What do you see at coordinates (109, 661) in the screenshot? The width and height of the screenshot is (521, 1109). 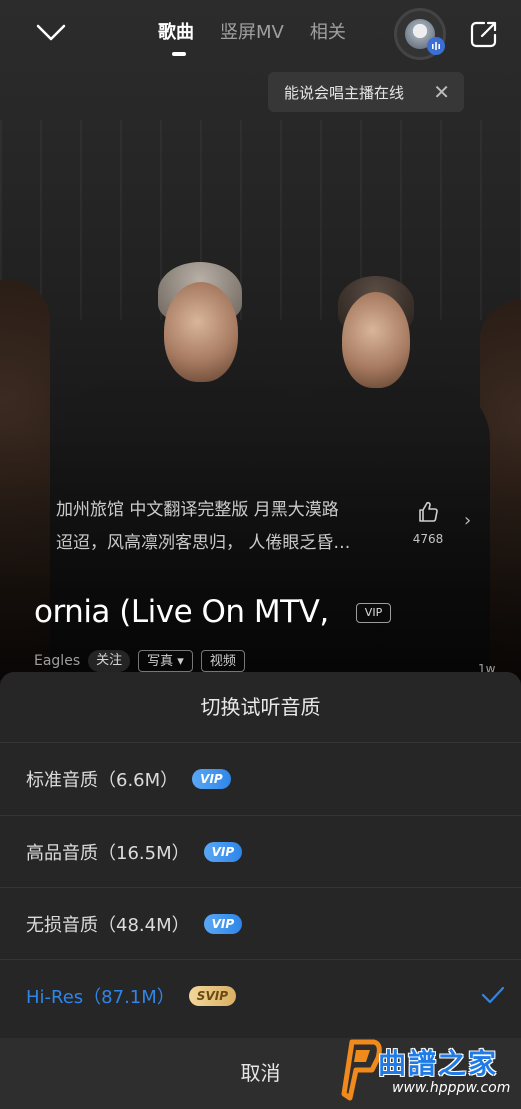 I see `follow-button: 关注` at bounding box center [109, 661].